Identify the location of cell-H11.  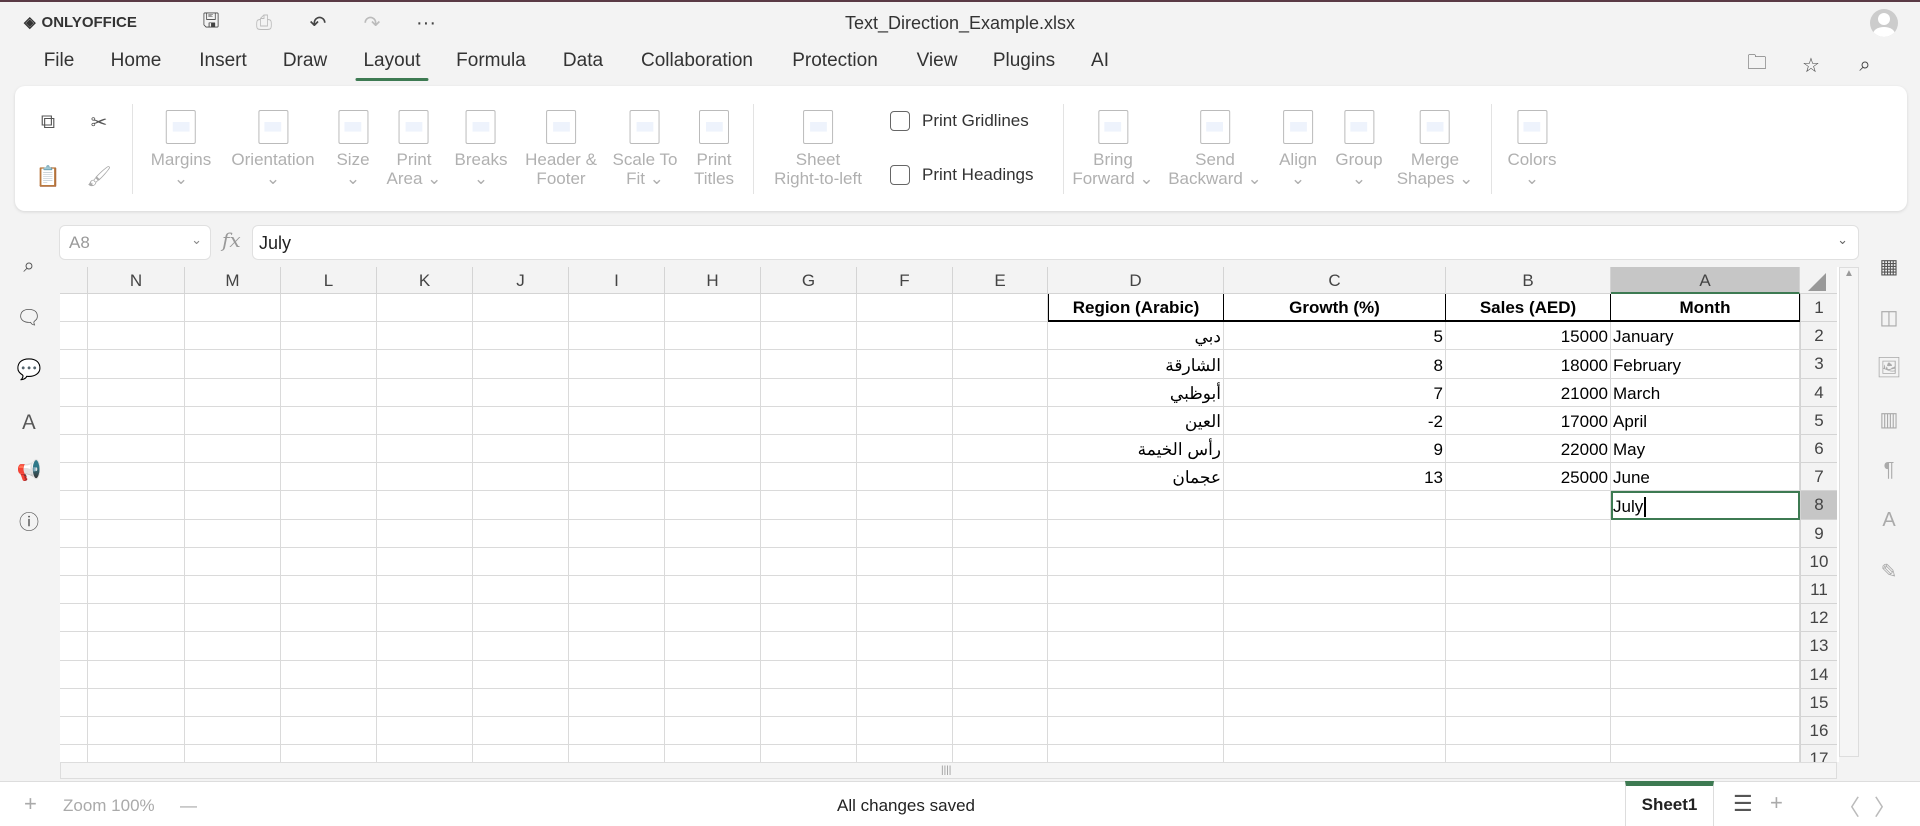
(713, 590).